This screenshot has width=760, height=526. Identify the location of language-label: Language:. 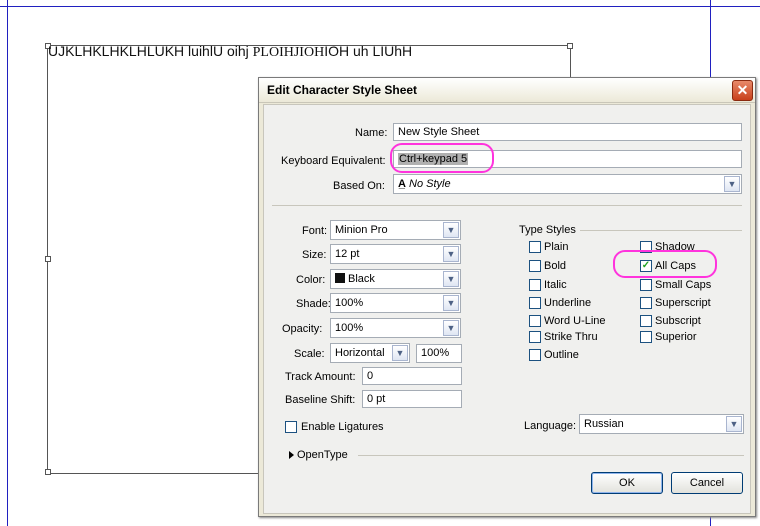
(550, 426).